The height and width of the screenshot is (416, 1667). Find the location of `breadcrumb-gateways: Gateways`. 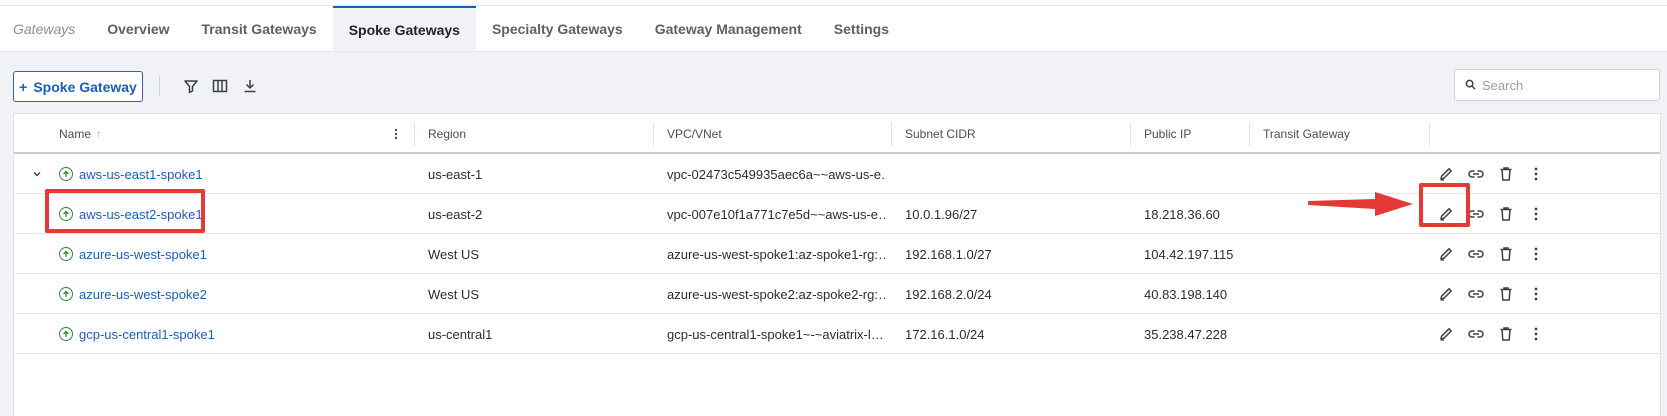

breadcrumb-gateways: Gateways is located at coordinates (45, 28).